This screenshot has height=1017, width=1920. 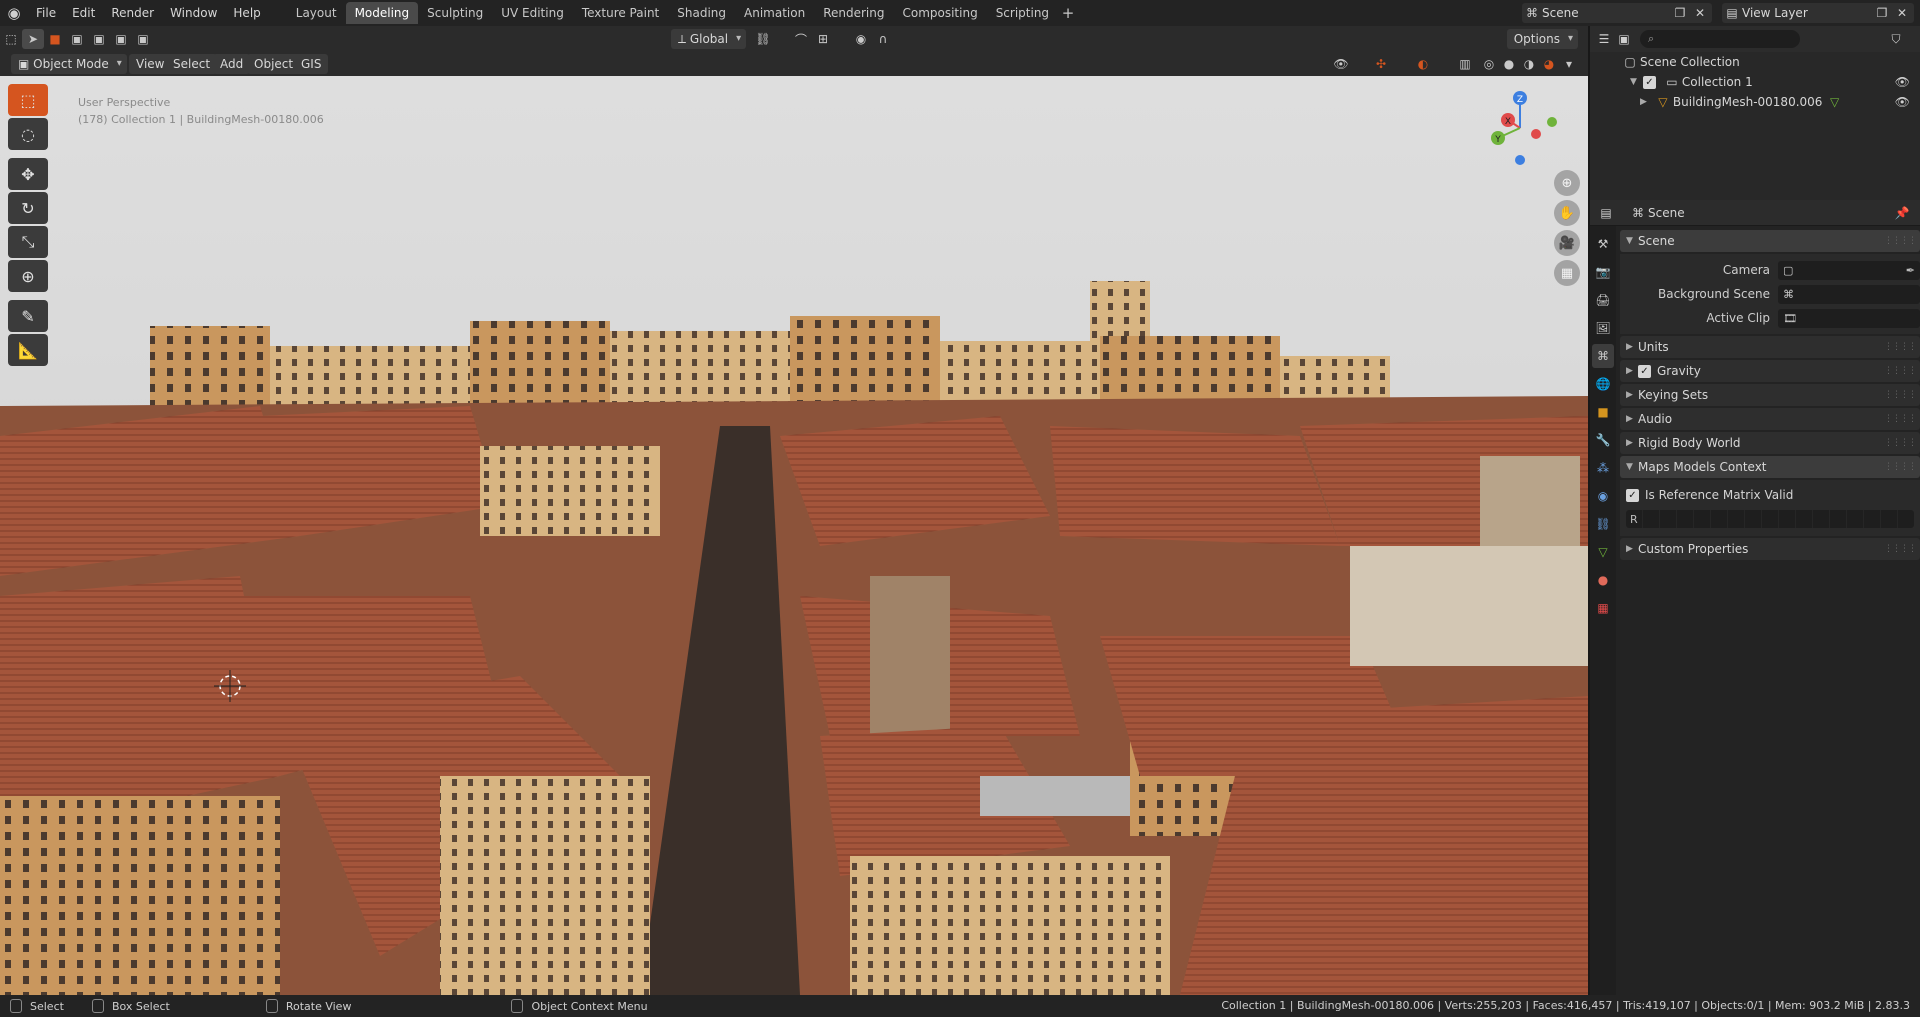 What do you see at coordinates (939, 13) in the screenshot?
I see `tab-compositing: Compositing` at bounding box center [939, 13].